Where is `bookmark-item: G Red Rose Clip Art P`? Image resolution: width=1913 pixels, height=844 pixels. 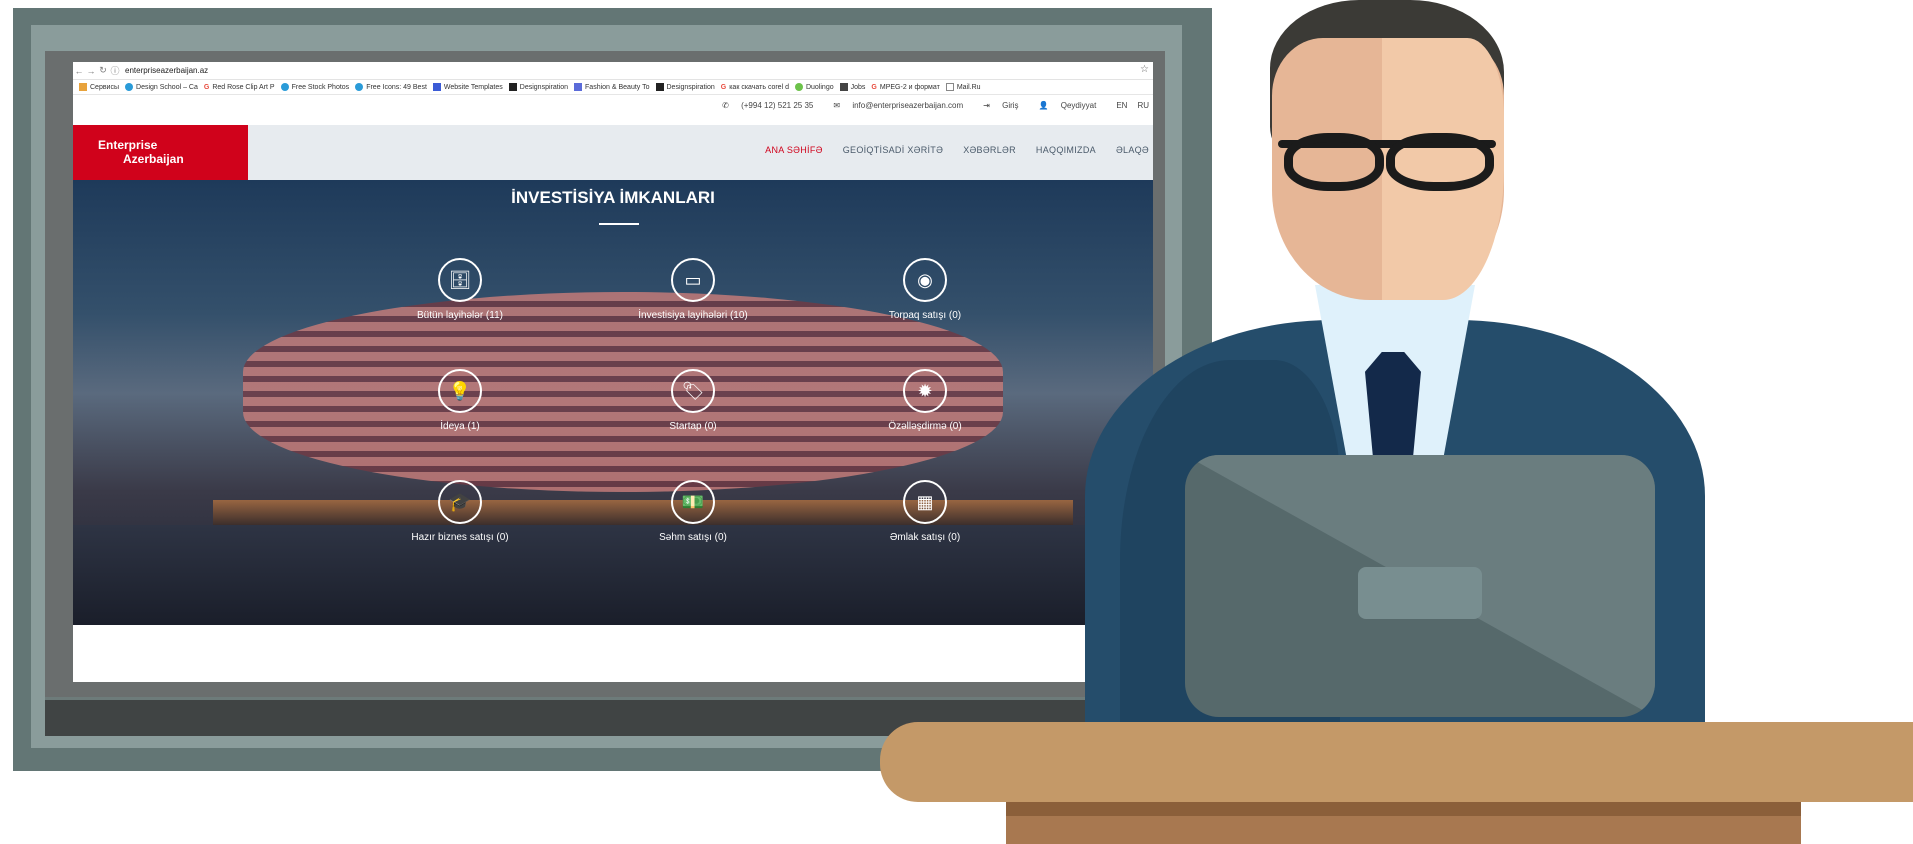 bookmark-item: G Red Rose Clip Art P is located at coordinates (239, 87).